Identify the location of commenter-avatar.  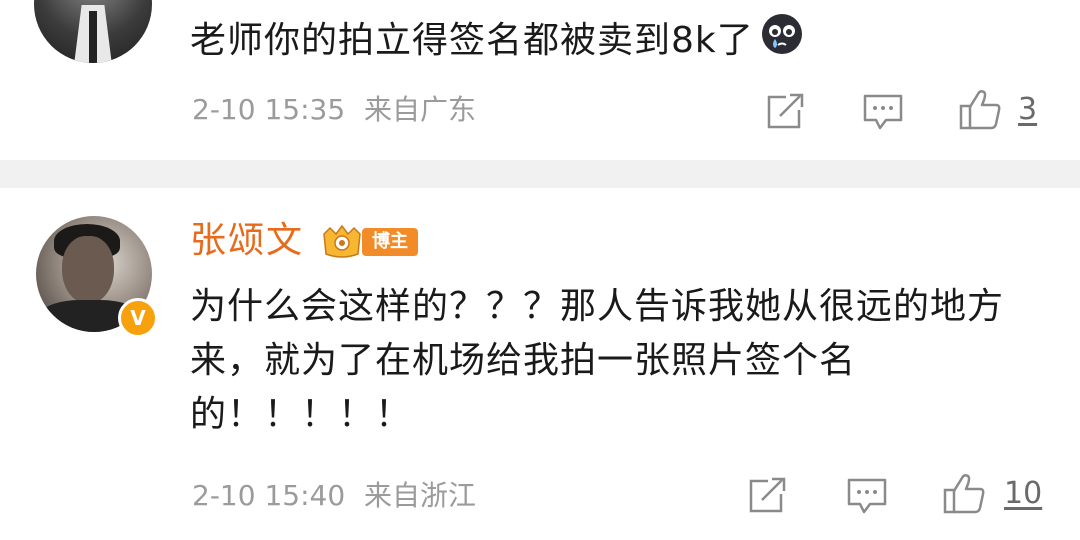
(93, 31).